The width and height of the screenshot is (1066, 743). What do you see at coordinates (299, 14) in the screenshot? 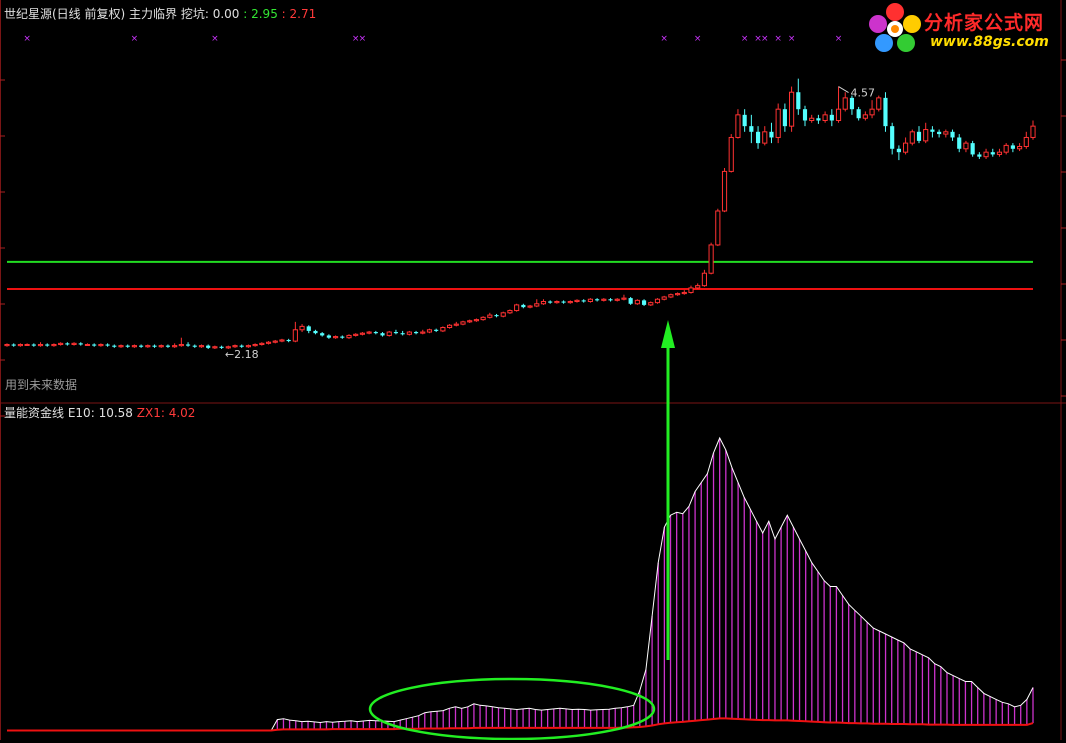
I see `red-line-value: : 2.71` at bounding box center [299, 14].